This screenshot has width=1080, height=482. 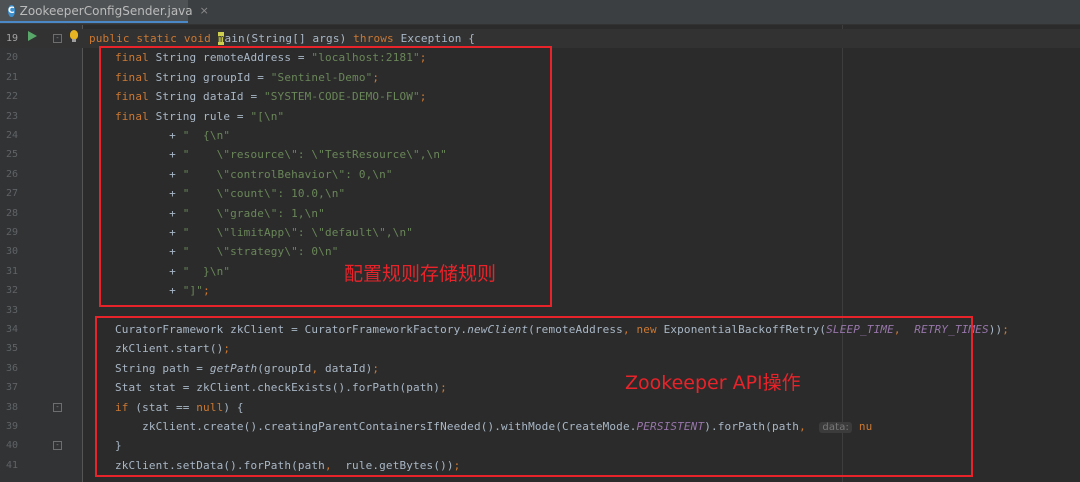 What do you see at coordinates (11, 135) in the screenshot?
I see `line-number: 24` at bounding box center [11, 135].